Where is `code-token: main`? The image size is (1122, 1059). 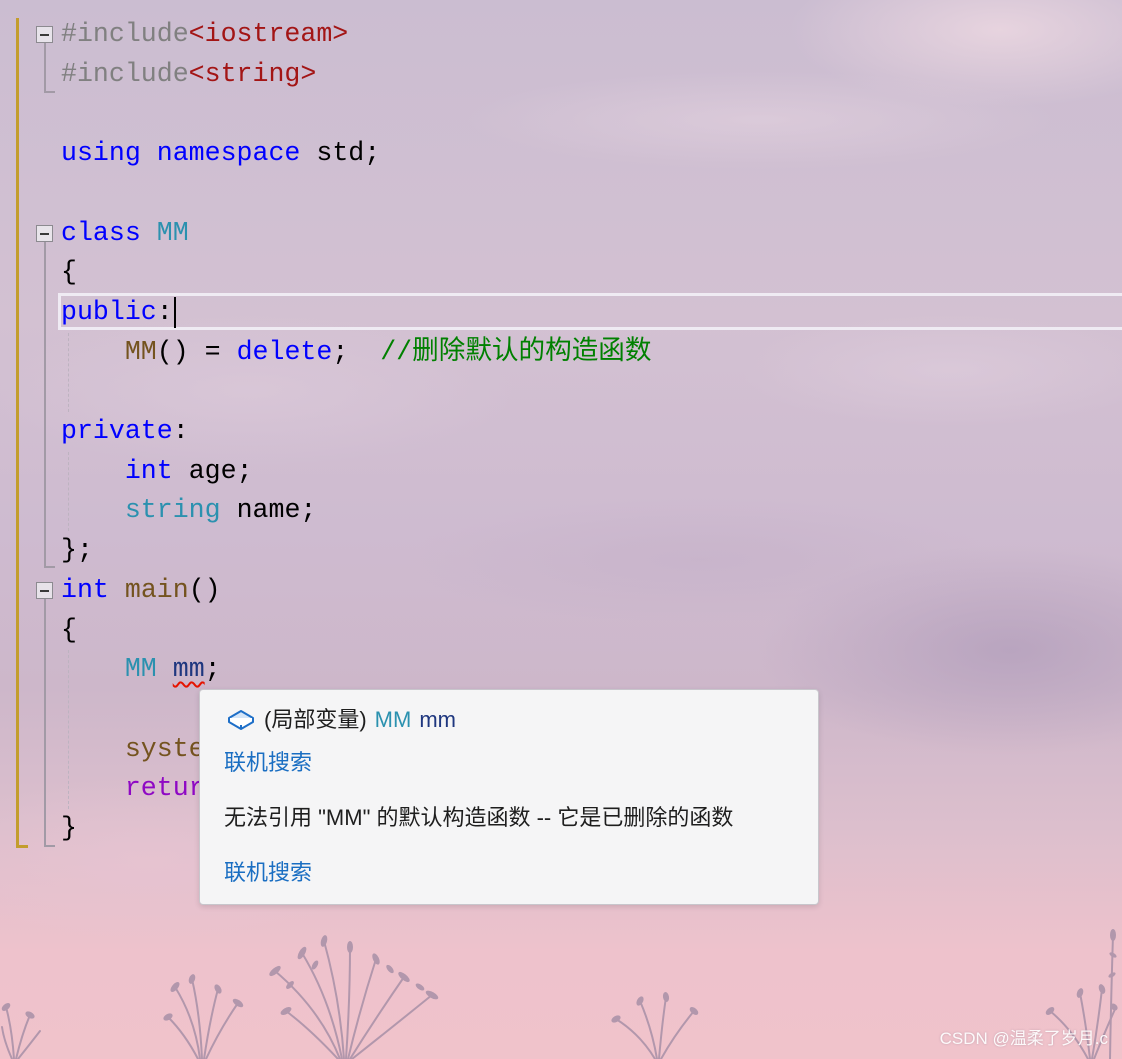 code-token: main is located at coordinates (156, 589).